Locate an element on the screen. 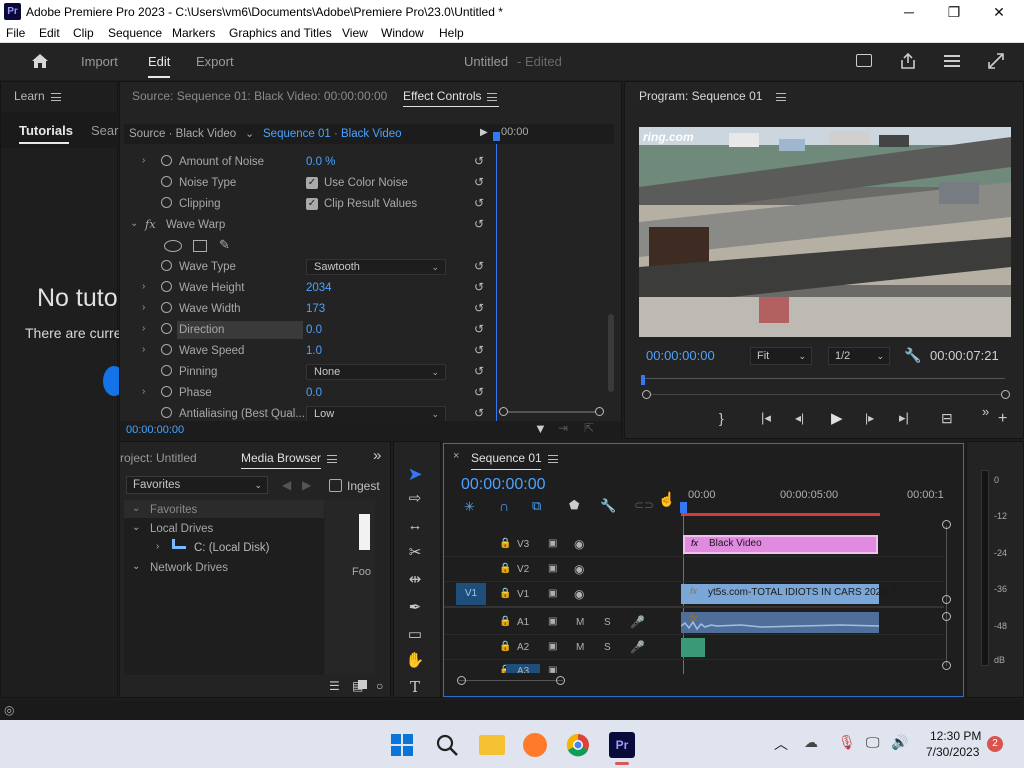  fullscreen-icon is located at coordinates (996, 61).